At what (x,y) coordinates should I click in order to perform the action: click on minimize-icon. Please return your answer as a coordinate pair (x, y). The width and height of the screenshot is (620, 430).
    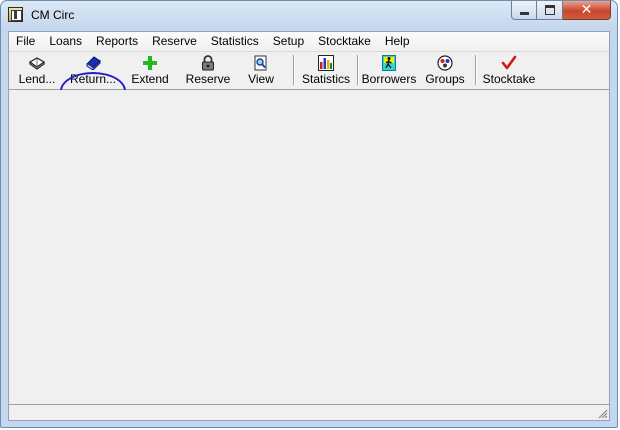
    Looking at the image, I should click on (524, 13).